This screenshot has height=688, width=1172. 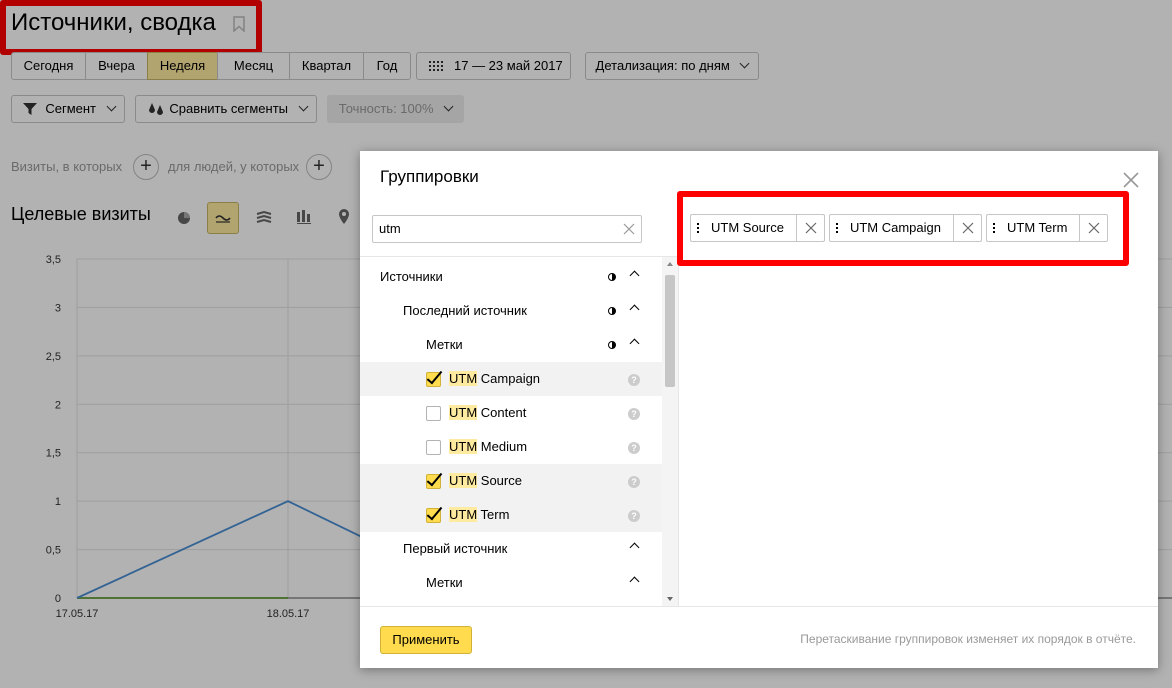 I want to click on tree-item-label: UTM Content, so click(x=487, y=412).